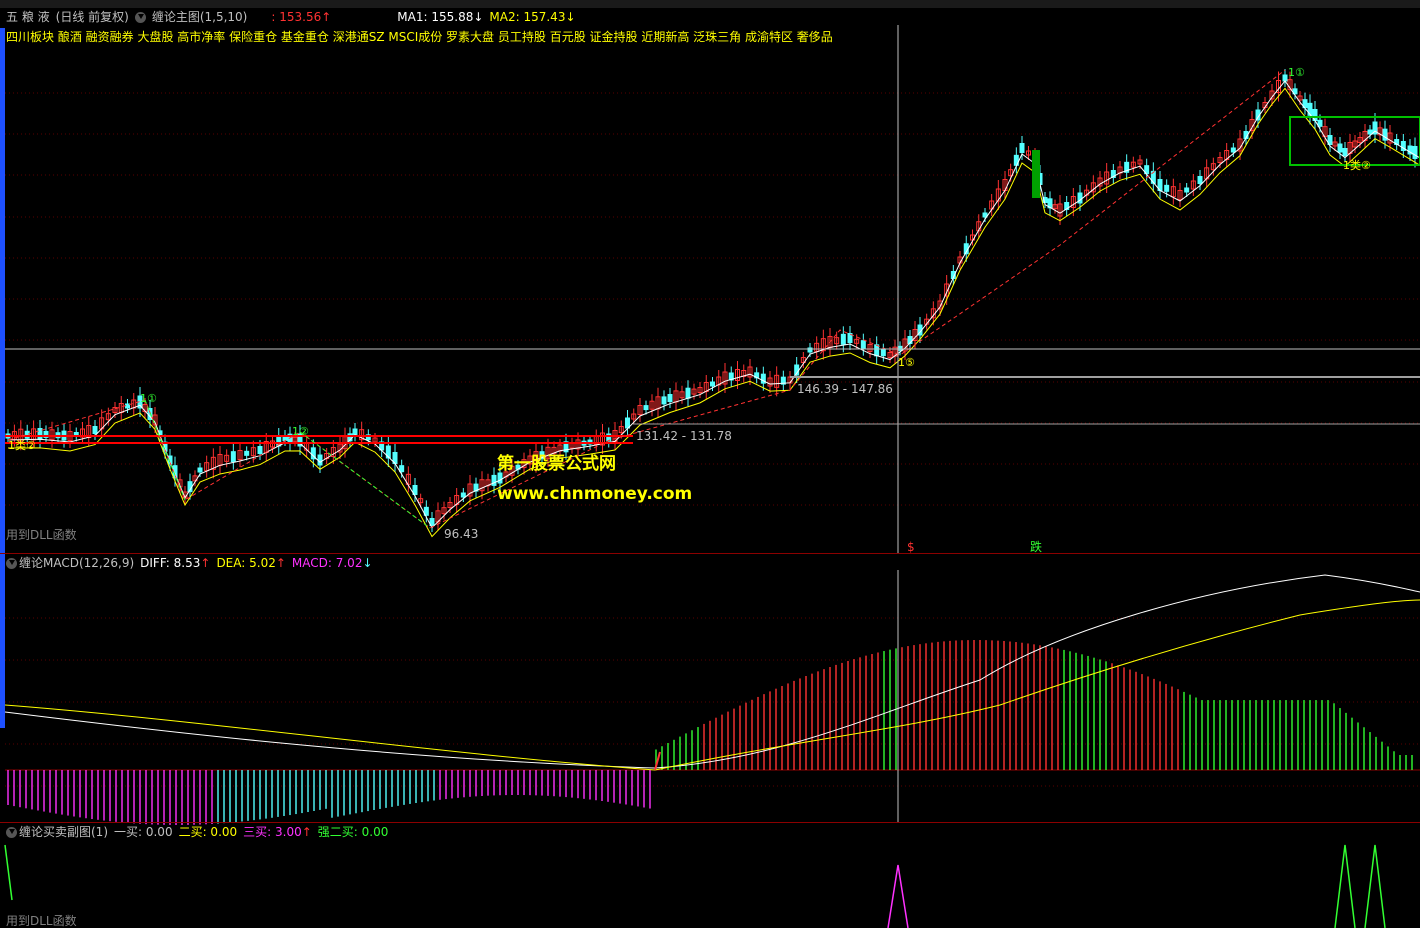 This screenshot has width=1420, height=928. What do you see at coordinates (175, 563) in the screenshot?
I see `diff-value: DIFF: 8.53↑` at bounding box center [175, 563].